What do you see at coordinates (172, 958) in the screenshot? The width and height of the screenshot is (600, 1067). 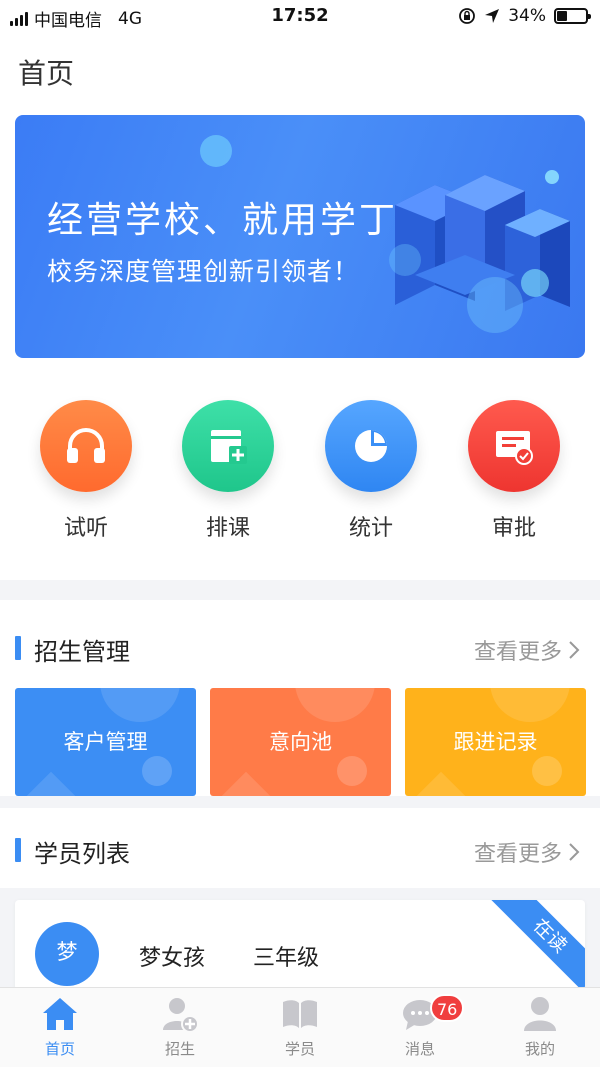 I see `student-name: 梦女孩` at bounding box center [172, 958].